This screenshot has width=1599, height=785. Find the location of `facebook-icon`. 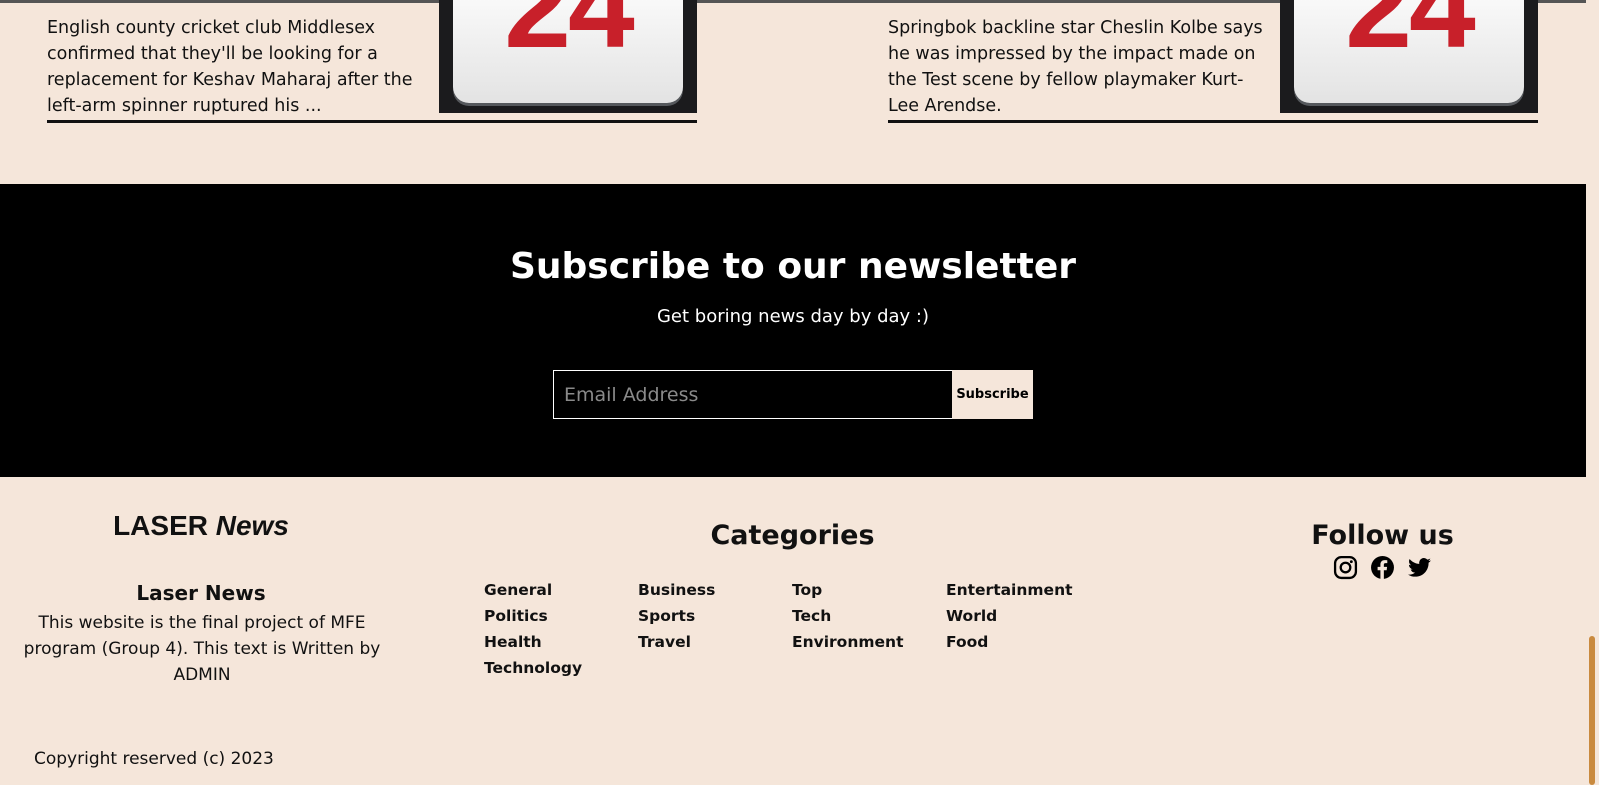

facebook-icon is located at coordinates (1382, 567).